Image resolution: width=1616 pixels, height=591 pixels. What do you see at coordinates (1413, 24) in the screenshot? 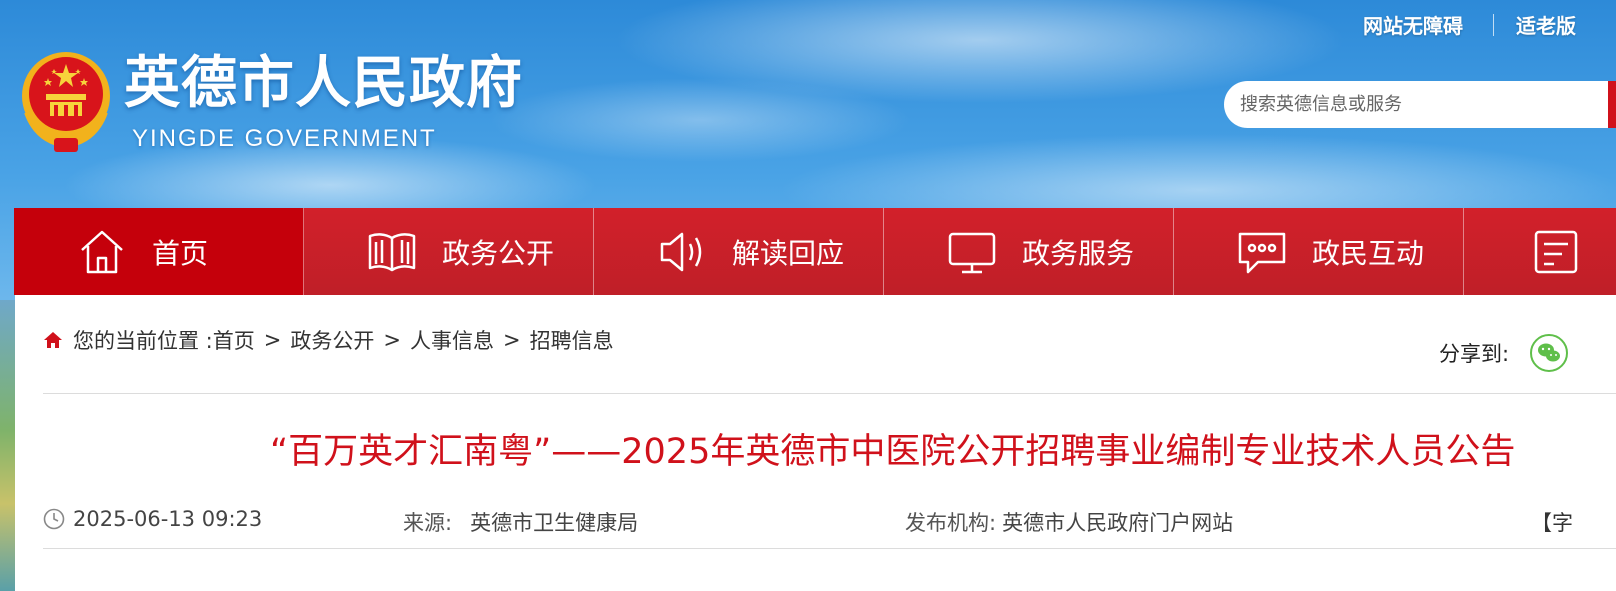
I see `accessibility-link: 网站无障碍` at bounding box center [1413, 24].